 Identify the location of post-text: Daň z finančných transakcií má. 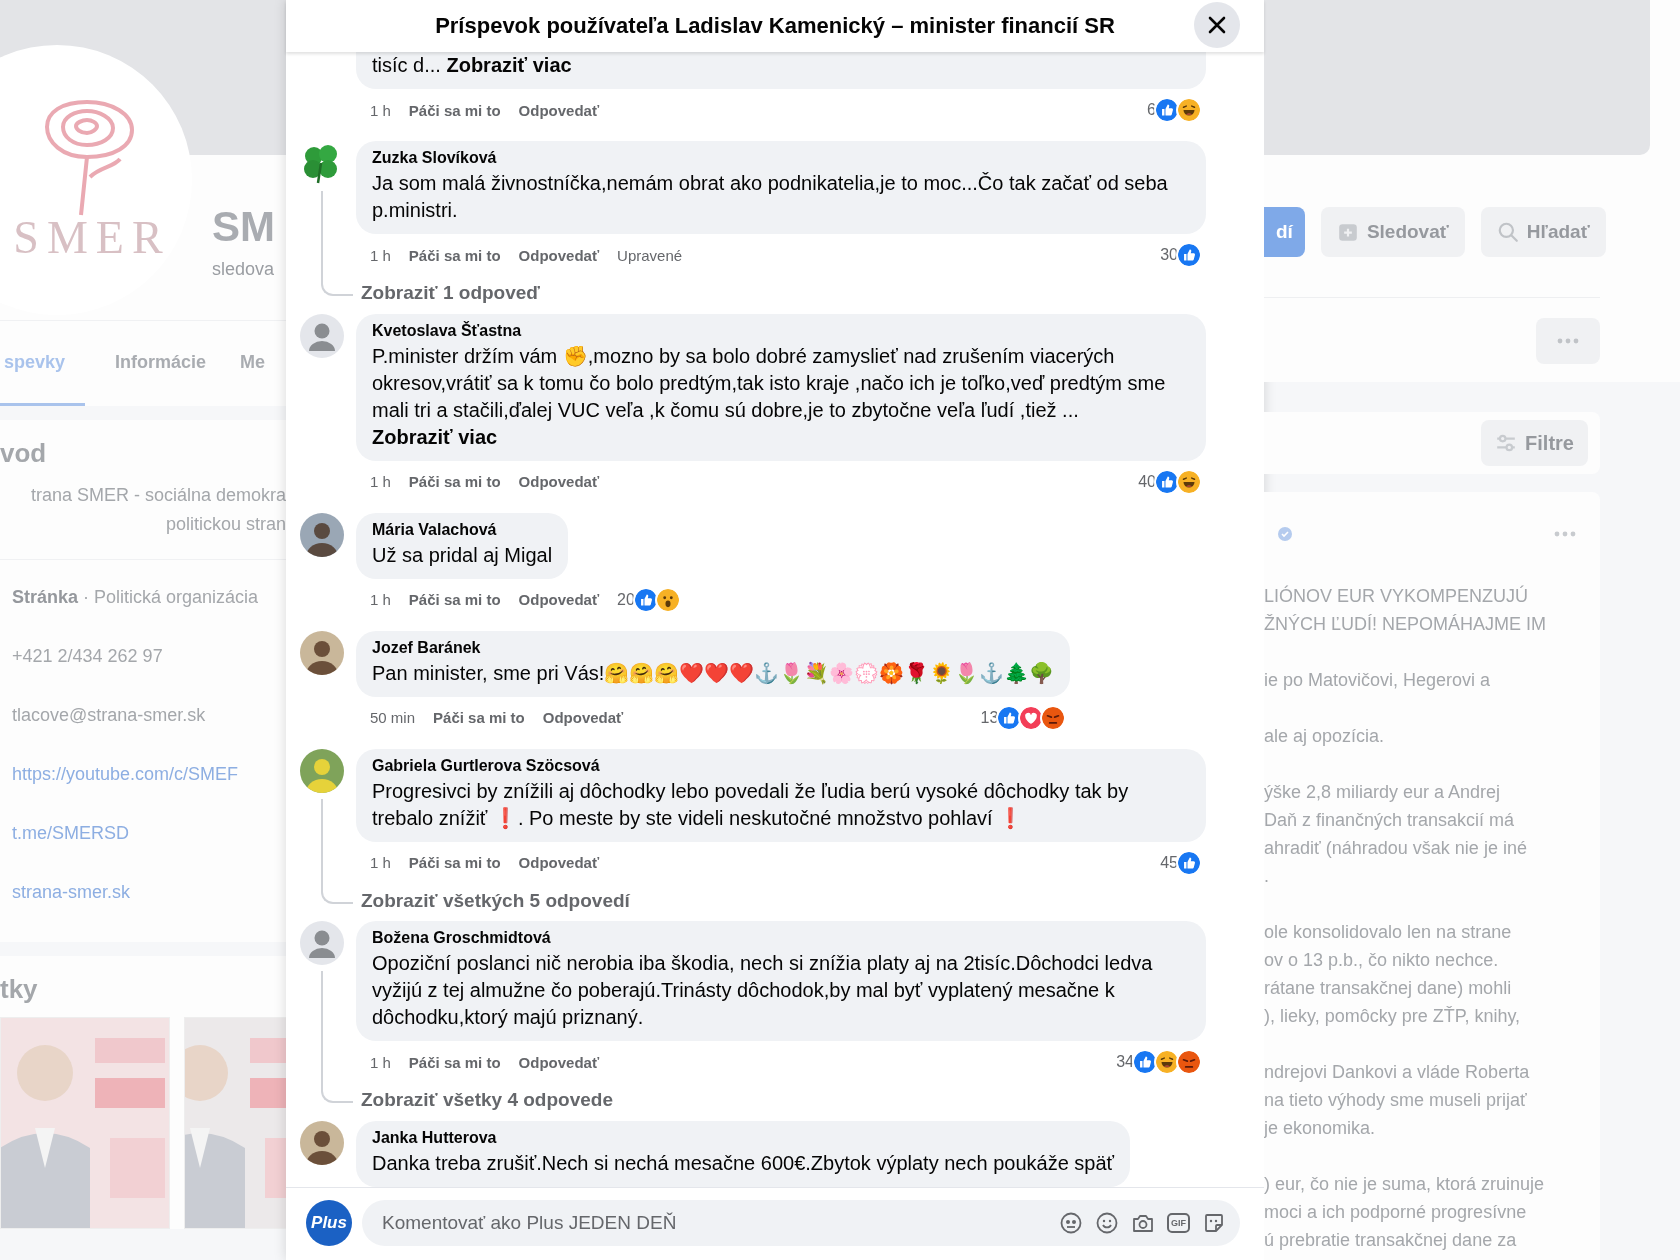
(1390, 820).